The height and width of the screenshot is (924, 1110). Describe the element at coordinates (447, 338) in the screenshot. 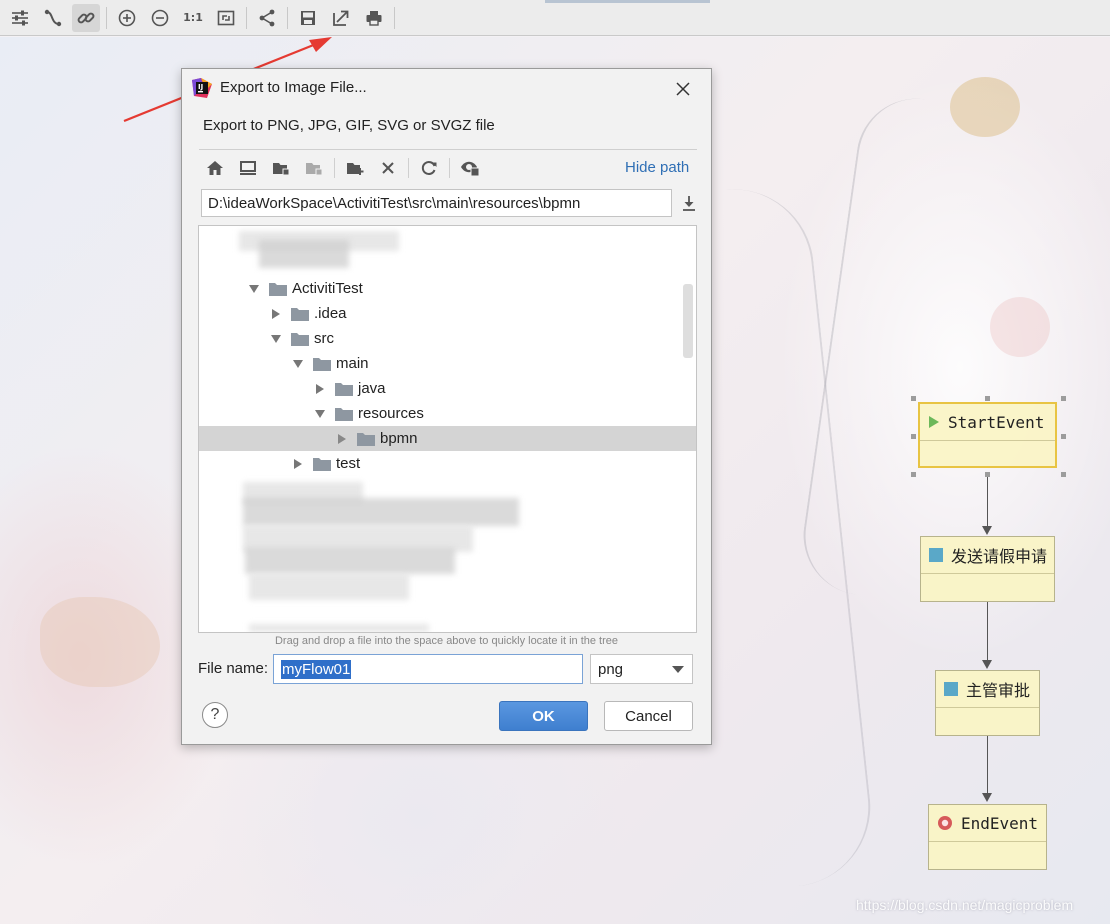

I see `tree-item-src: src` at that location.